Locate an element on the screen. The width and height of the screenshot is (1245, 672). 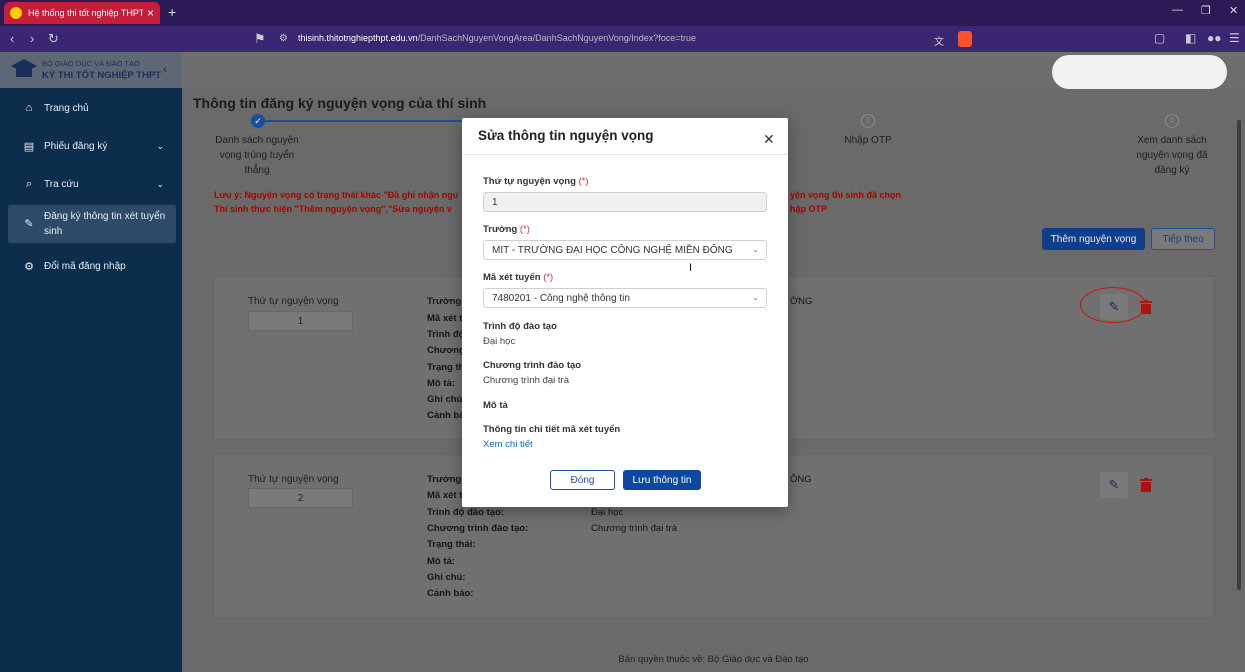
sidebar-item-label: Đăng ký thông tin xét tuyển sinh is located at coordinates (105, 224).